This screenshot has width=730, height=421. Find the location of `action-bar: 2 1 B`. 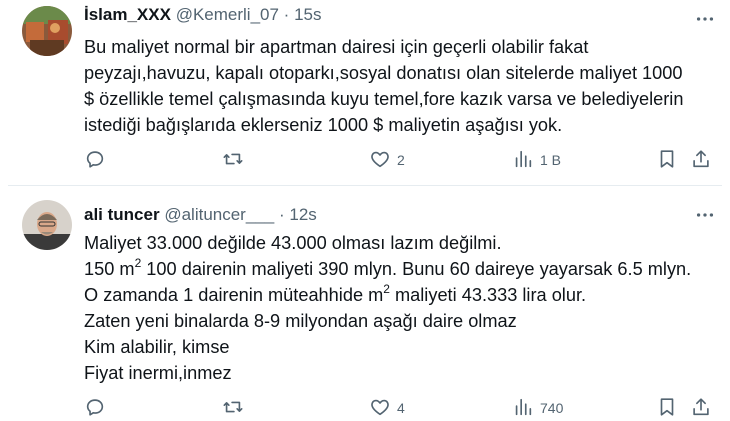

action-bar: 2 1 B is located at coordinates (399, 160).